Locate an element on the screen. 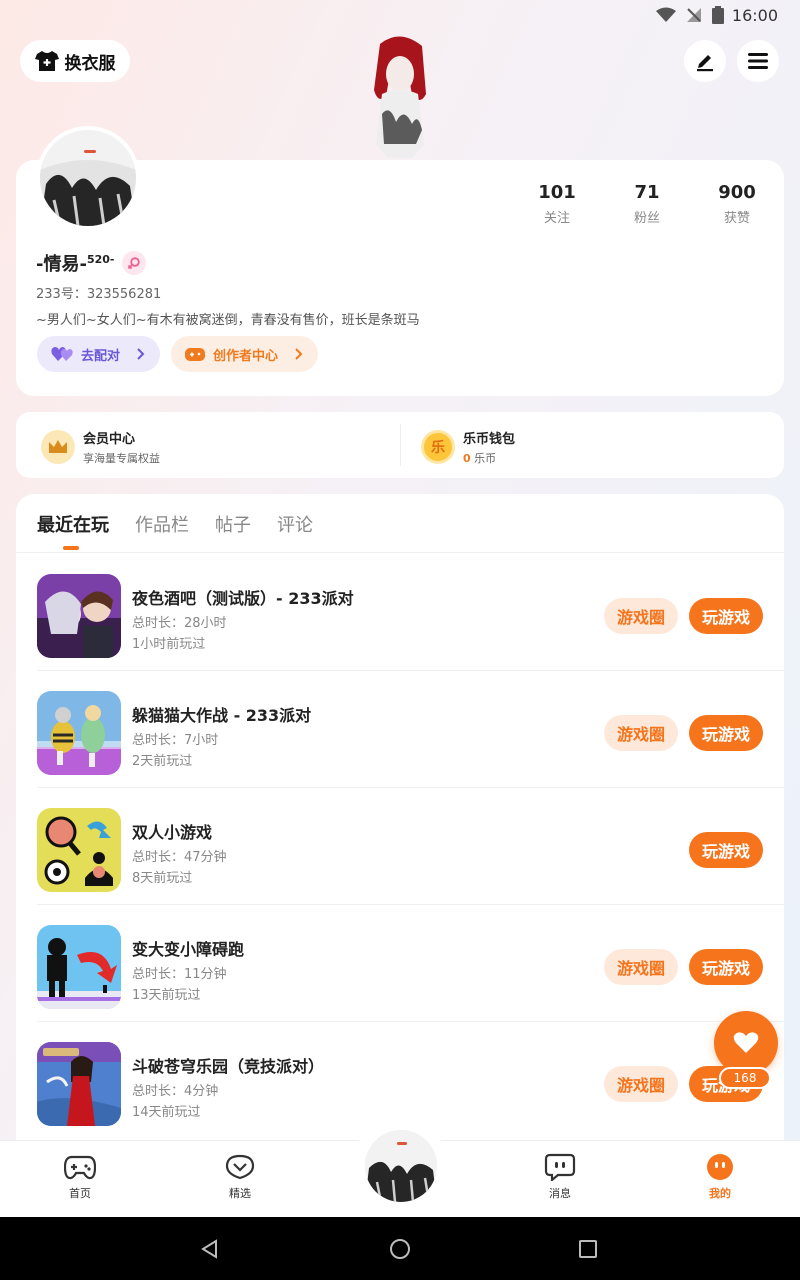 Image resolution: width=800 pixels, height=1280 pixels. tab-works: 作品栏 is located at coordinates (162, 524).